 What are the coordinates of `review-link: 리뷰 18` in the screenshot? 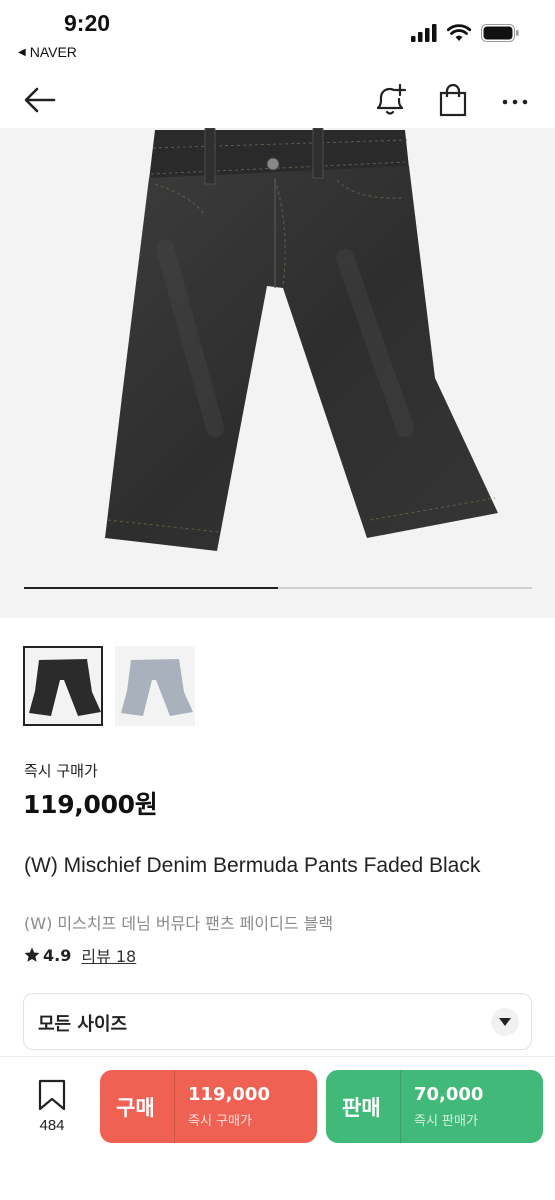 It's located at (108, 955).